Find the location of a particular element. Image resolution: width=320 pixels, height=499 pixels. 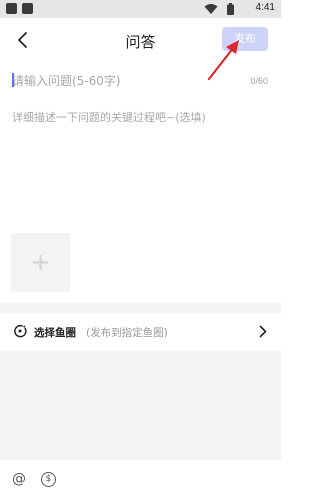

circle-select-icon is located at coordinates (20, 331).